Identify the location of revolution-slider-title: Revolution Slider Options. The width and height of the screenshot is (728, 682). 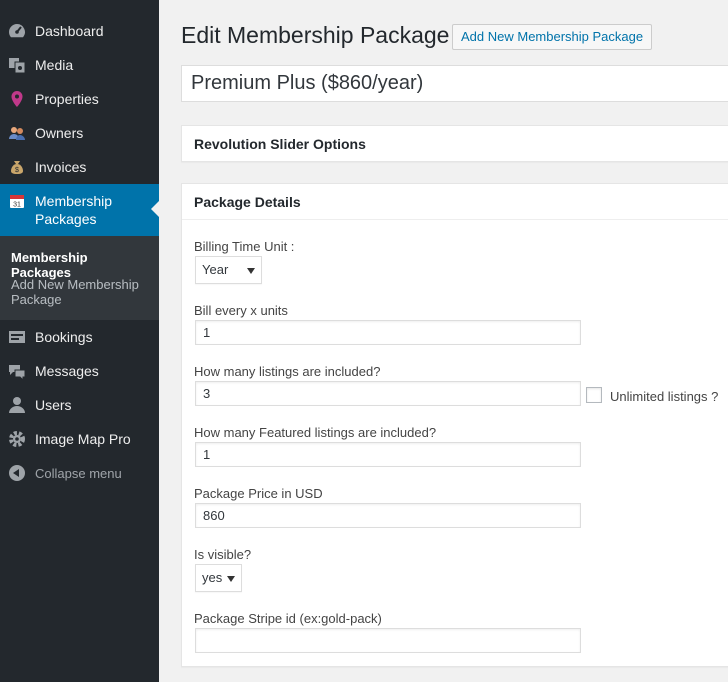
(455, 144).